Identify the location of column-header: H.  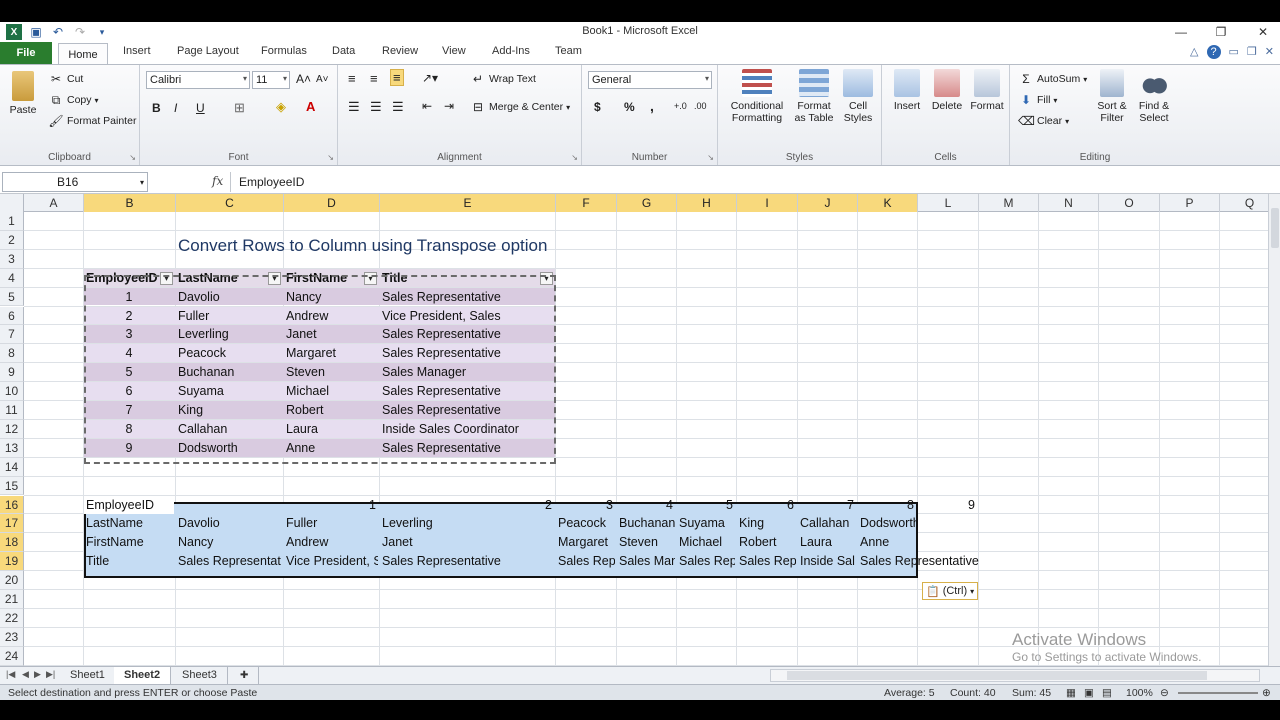
(707, 203).